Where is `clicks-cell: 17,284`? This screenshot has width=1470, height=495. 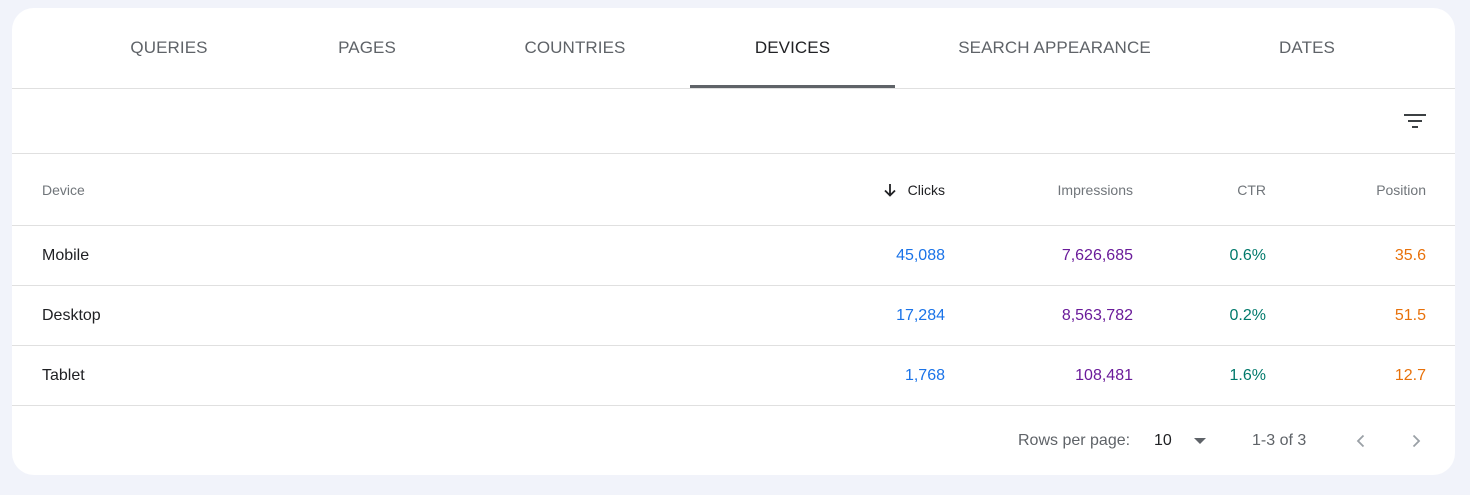
clicks-cell: 17,284 is located at coordinates (920, 315).